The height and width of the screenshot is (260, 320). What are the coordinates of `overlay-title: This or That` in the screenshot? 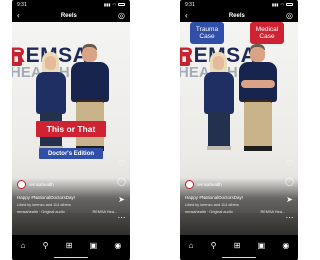 It's located at (71, 129).